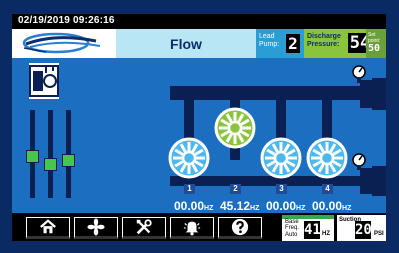  Describe the element at coordinates (323, 44) in the screenshot. I see `discharge-label-2: Pressure:` at that location.